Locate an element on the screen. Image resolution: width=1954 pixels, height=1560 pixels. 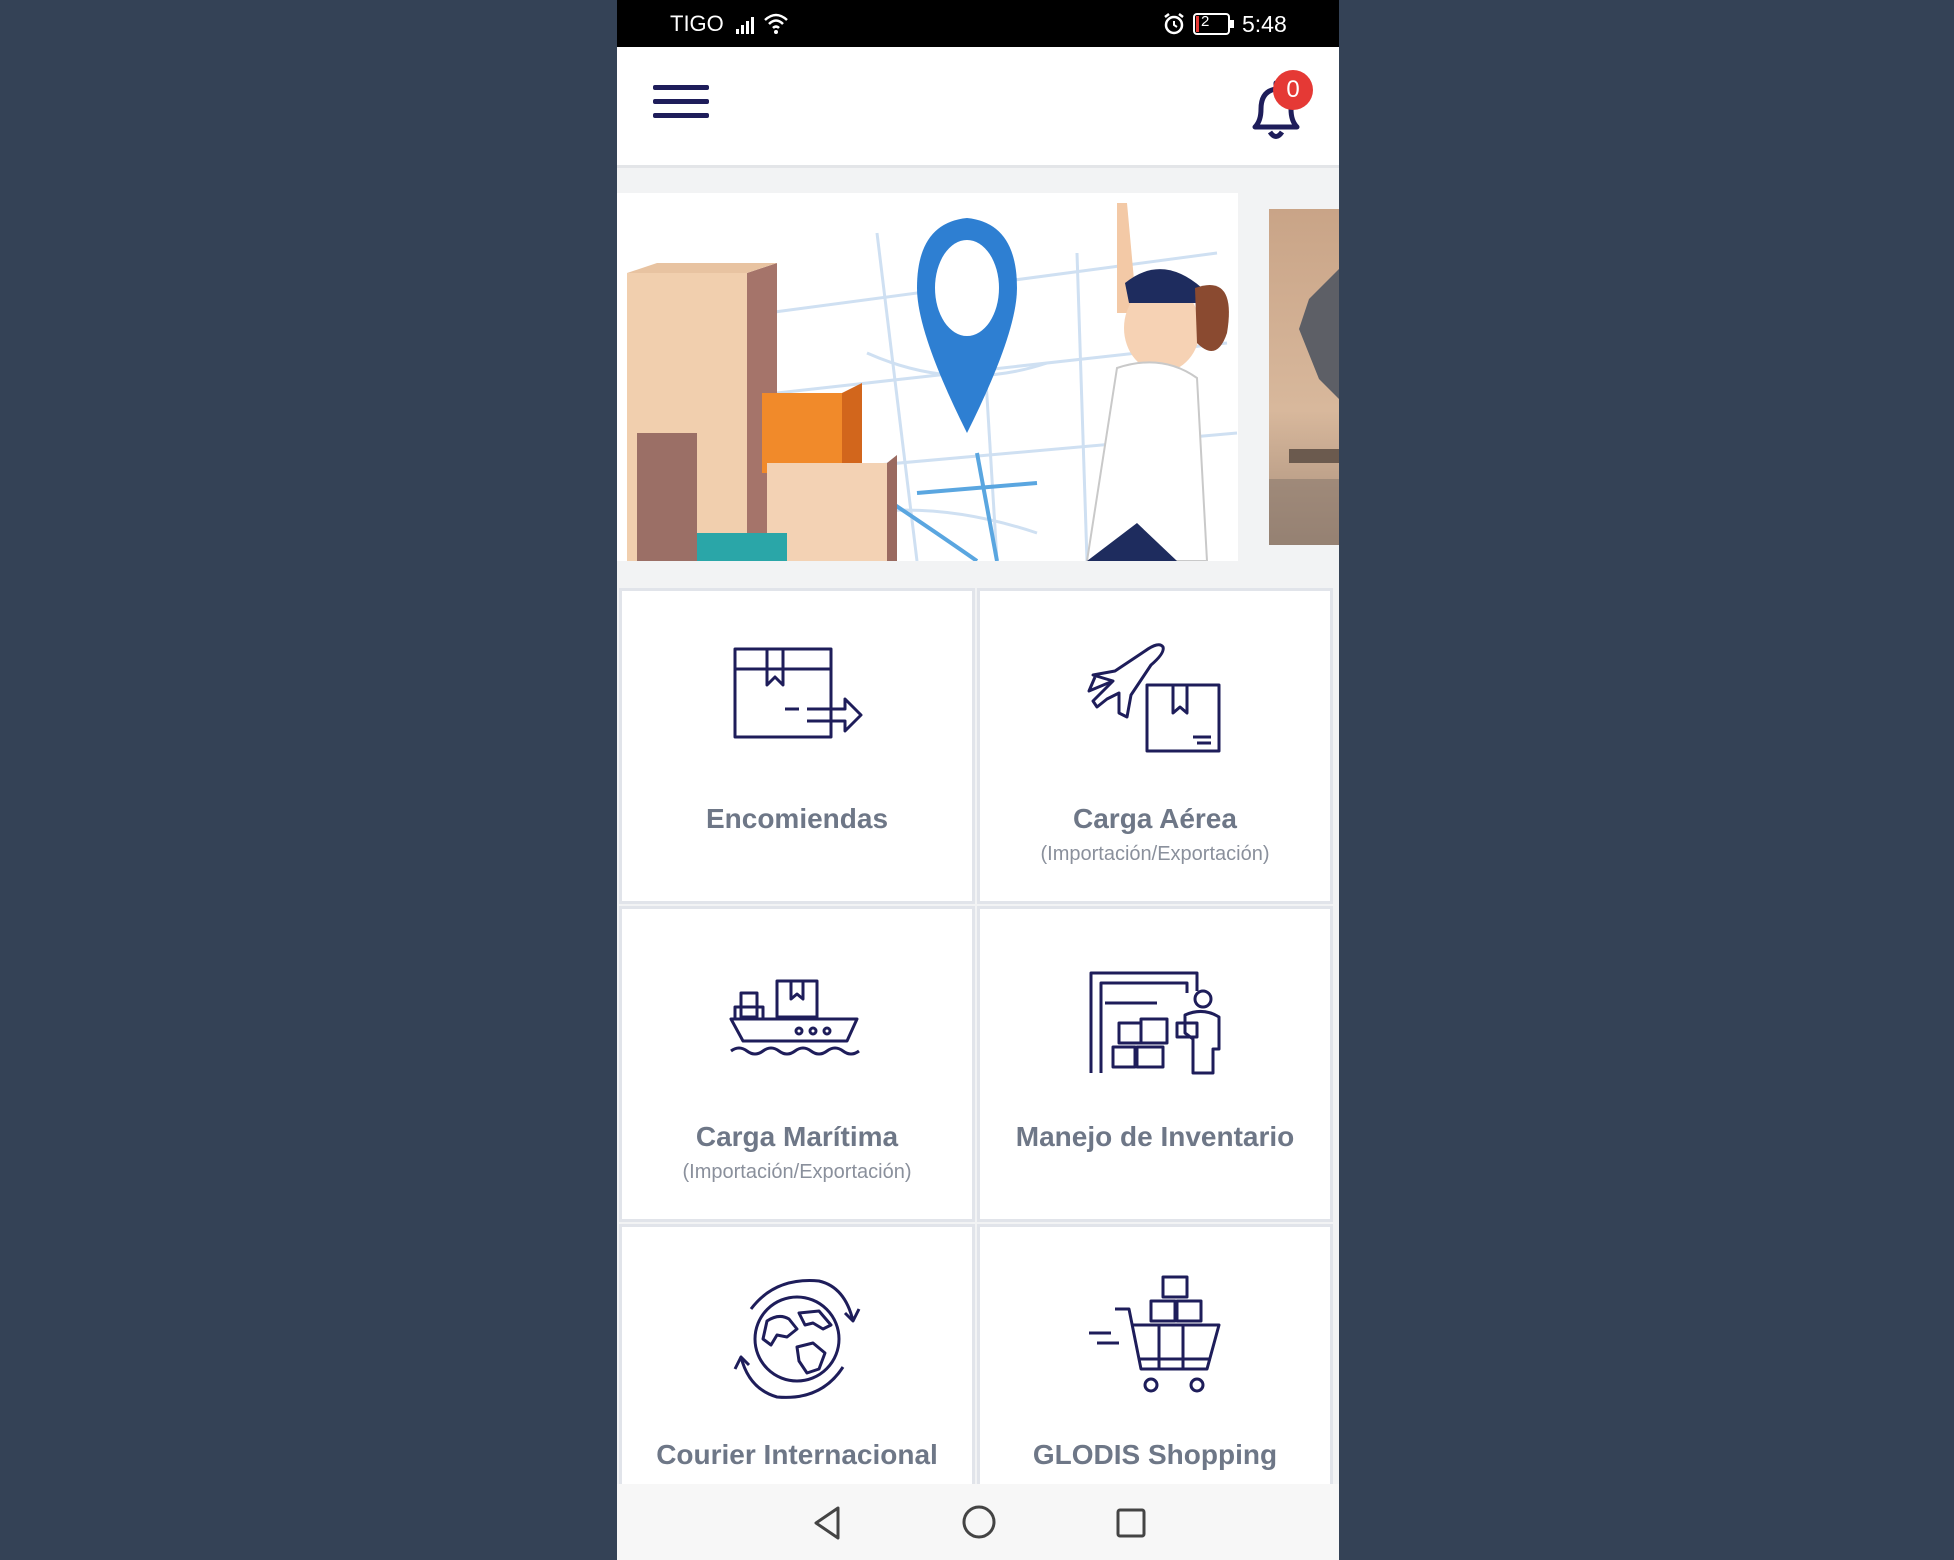
app-header: 0 is located at coordinates (978, 107).